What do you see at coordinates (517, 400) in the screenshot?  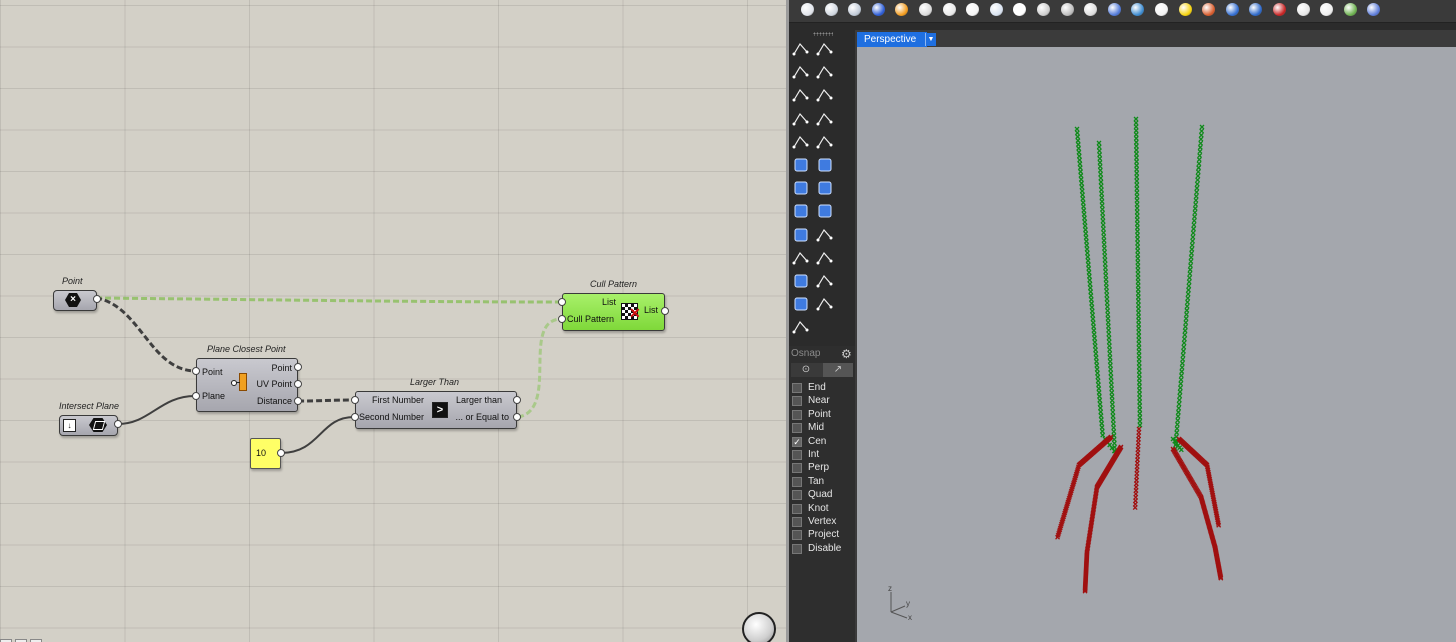 I see `larger-than-larger-output-grip` at bounding box center [517, 400].